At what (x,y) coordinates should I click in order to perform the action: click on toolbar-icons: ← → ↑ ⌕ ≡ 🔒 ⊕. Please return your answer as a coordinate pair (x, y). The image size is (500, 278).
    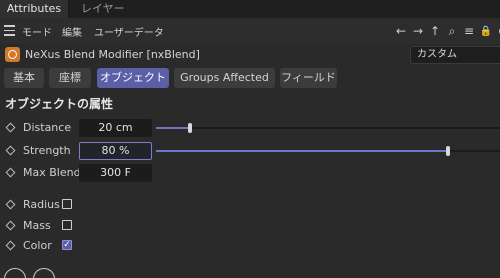
    Looking at the image, I should click on (447, 31).